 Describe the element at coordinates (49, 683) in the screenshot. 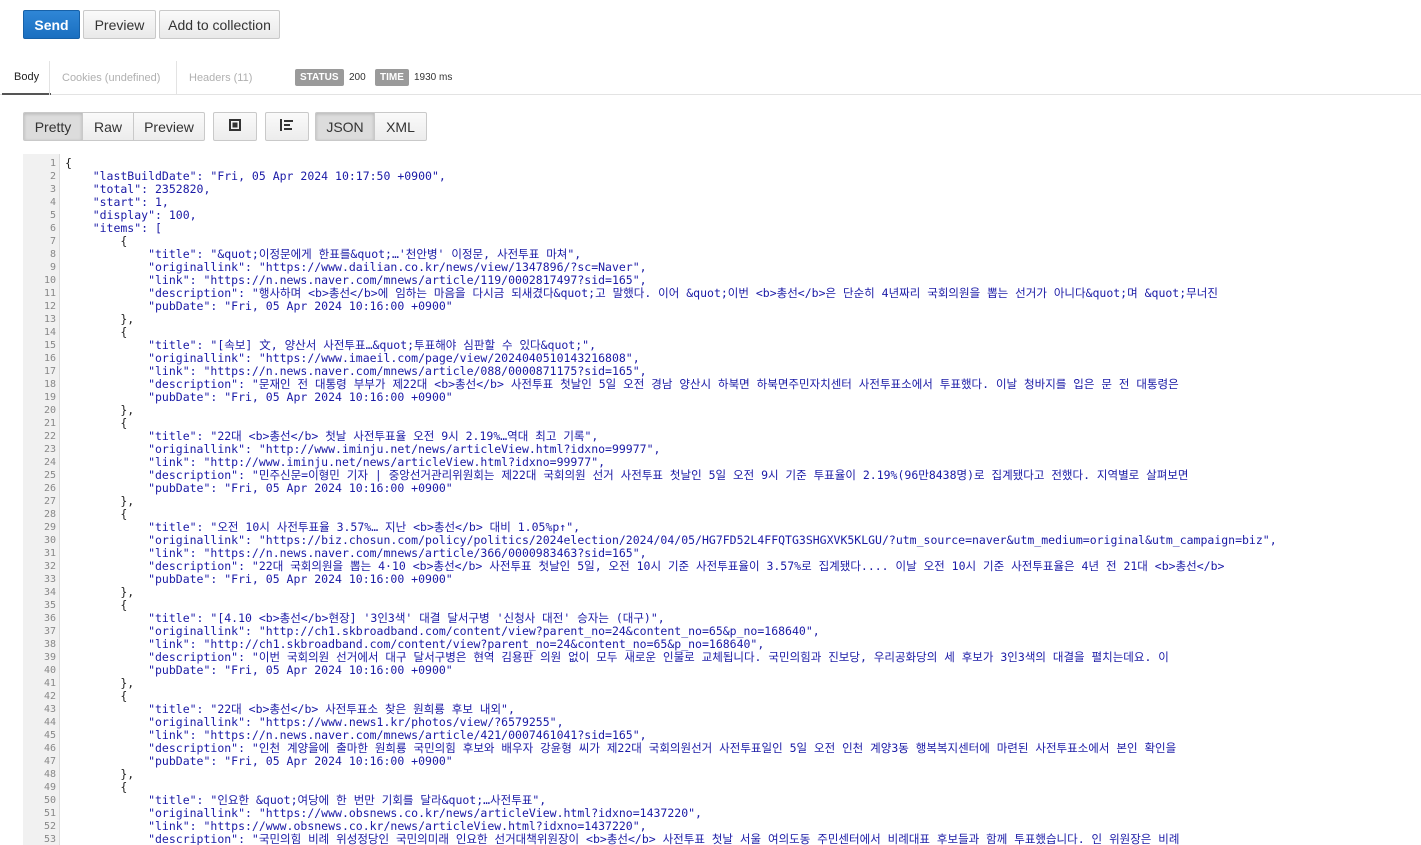

I see `line-number: 41` at that location.